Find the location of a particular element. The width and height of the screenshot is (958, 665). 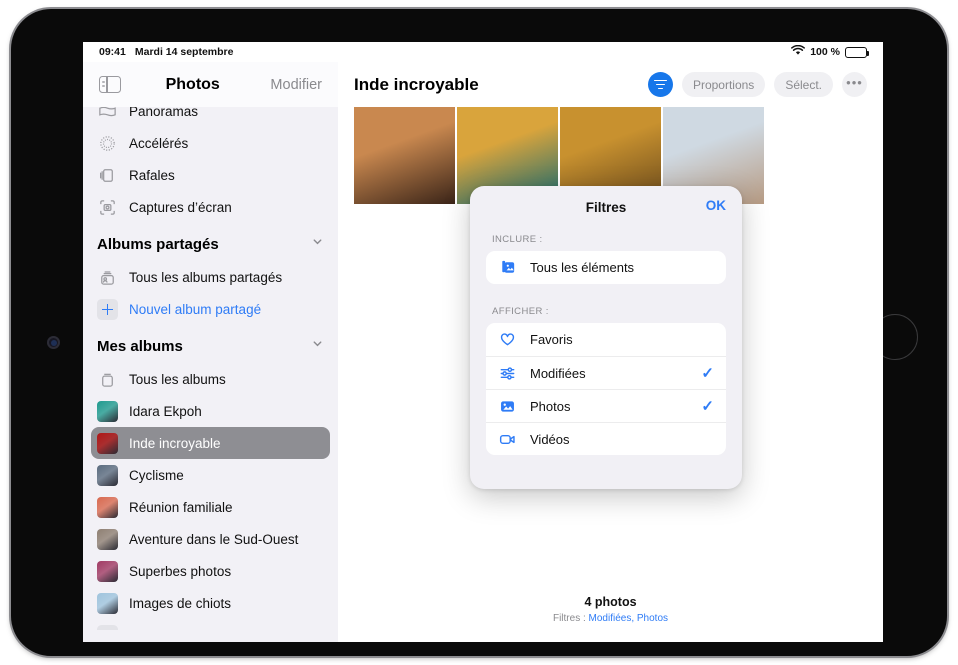

sidebar-item-label: Nouvel album is located at coordinates (170, 629).